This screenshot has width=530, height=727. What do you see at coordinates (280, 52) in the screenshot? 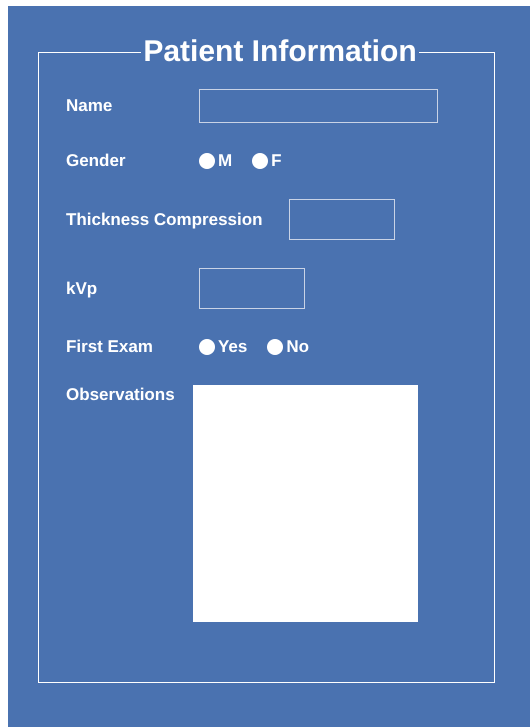
I see `form-title: Patient Information` at bounding box center [280, 52].